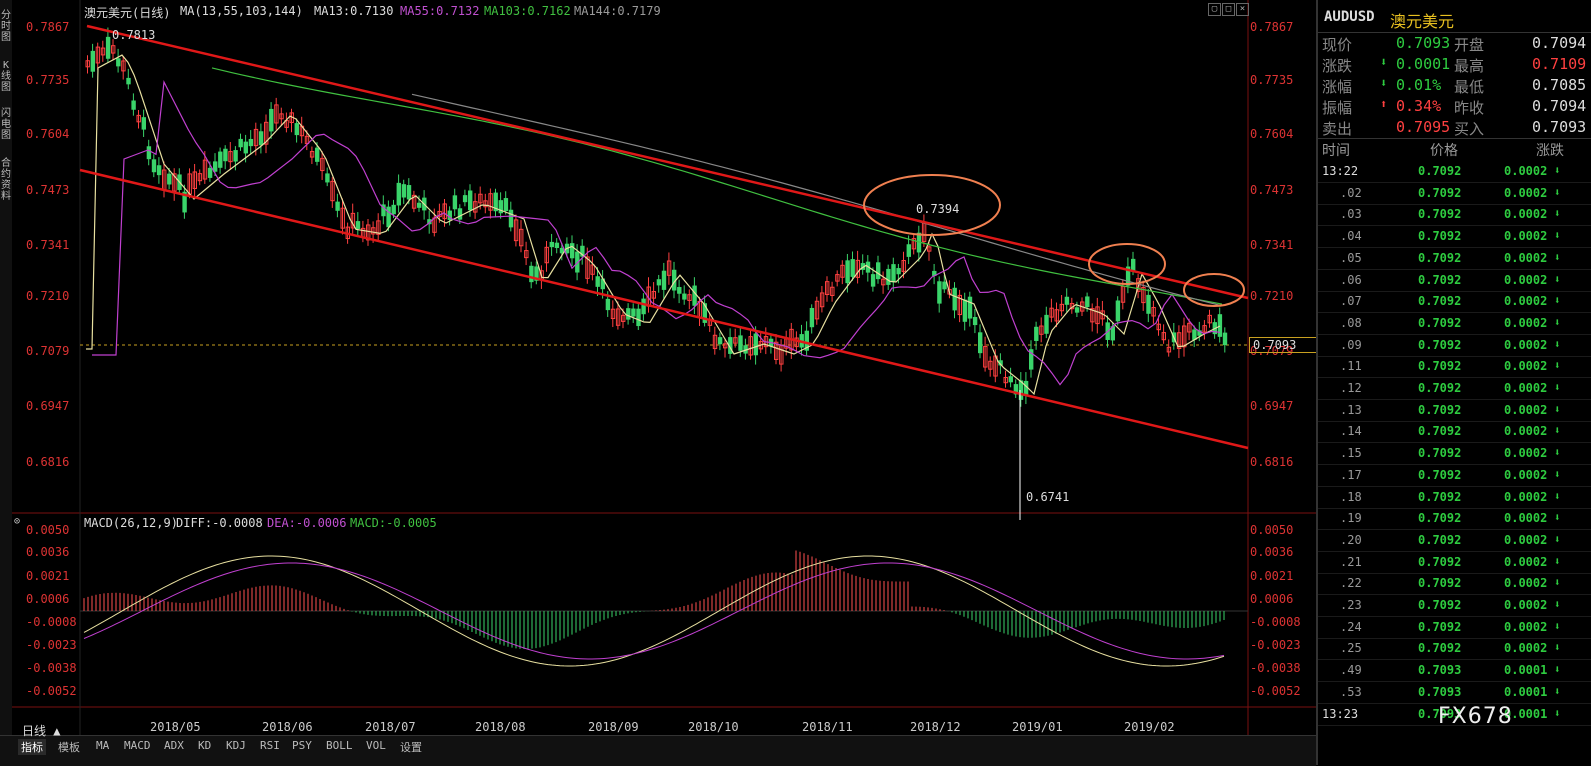 Image resolution: width=1591 pixels, height=766 pixels. What do you see at coordinates (1422, 21) in the screenshot?
I see `quote-name: 澳元美元` at bounding box center [1422, 21].